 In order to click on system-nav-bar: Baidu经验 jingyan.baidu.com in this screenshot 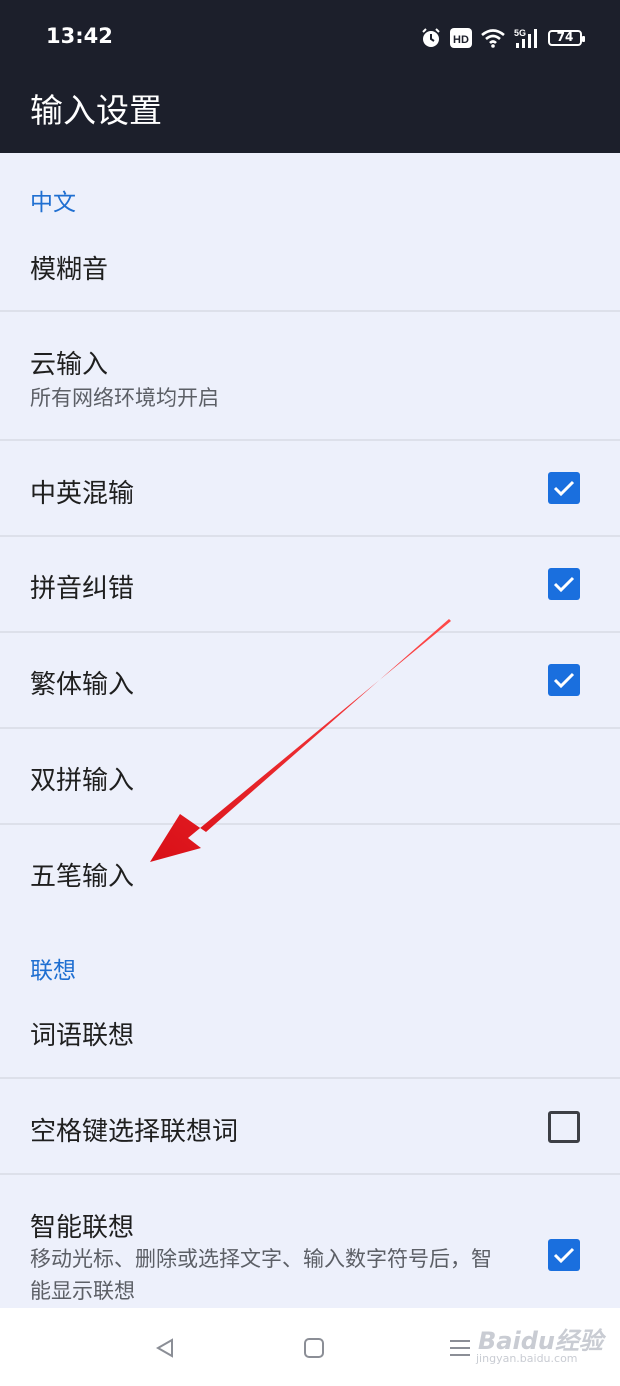, I will do `click(310, 1347)`.